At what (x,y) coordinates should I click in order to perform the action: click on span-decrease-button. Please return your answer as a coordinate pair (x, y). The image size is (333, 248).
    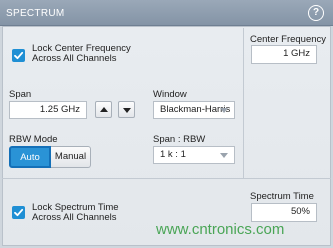
    Looking at the image, I should click on (126, 109).